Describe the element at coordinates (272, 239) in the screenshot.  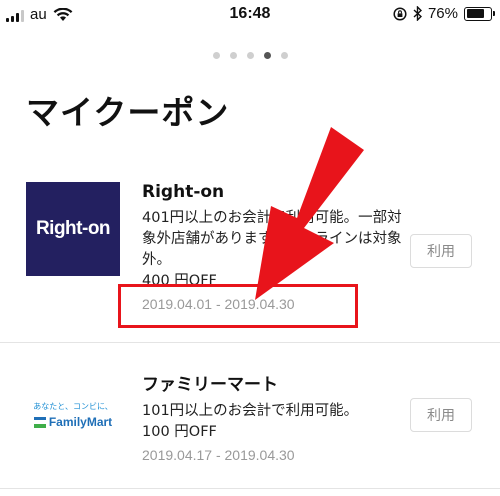
I see `coupon-description: 401円以上のお会計で利用可能。一部対象外店舗があります。オンラインは対象外。` at that location.